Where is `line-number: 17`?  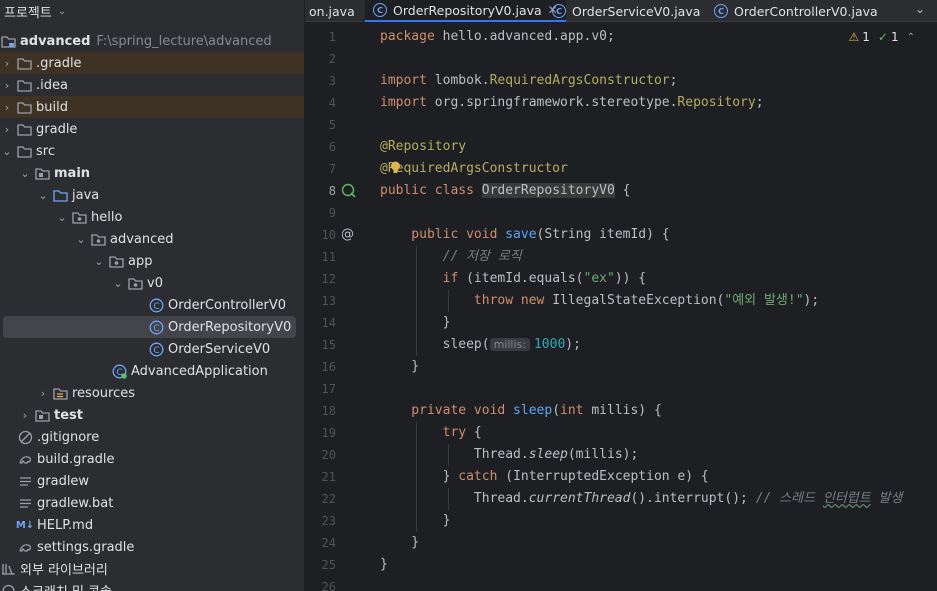
line-number: 17 is located at coordinates (328, 389).